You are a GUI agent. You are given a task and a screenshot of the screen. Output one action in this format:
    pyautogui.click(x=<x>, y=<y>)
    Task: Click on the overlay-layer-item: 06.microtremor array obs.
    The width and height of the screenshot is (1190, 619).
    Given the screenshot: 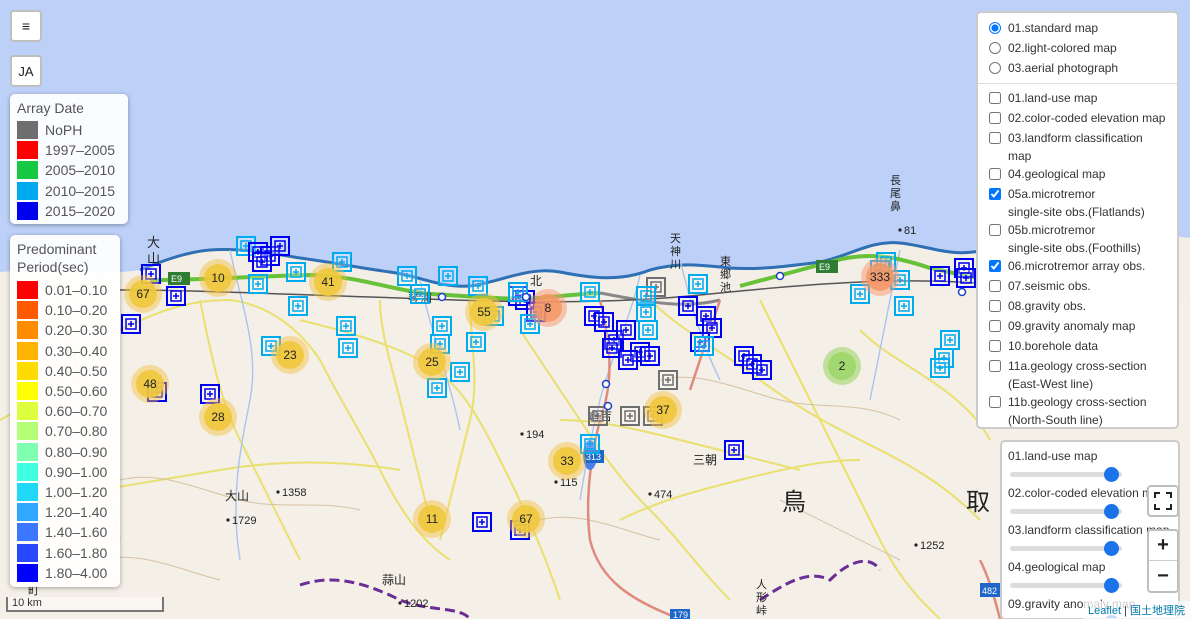 What is the action you would take?
    pyautogui.click(x=1077, y=267)
    